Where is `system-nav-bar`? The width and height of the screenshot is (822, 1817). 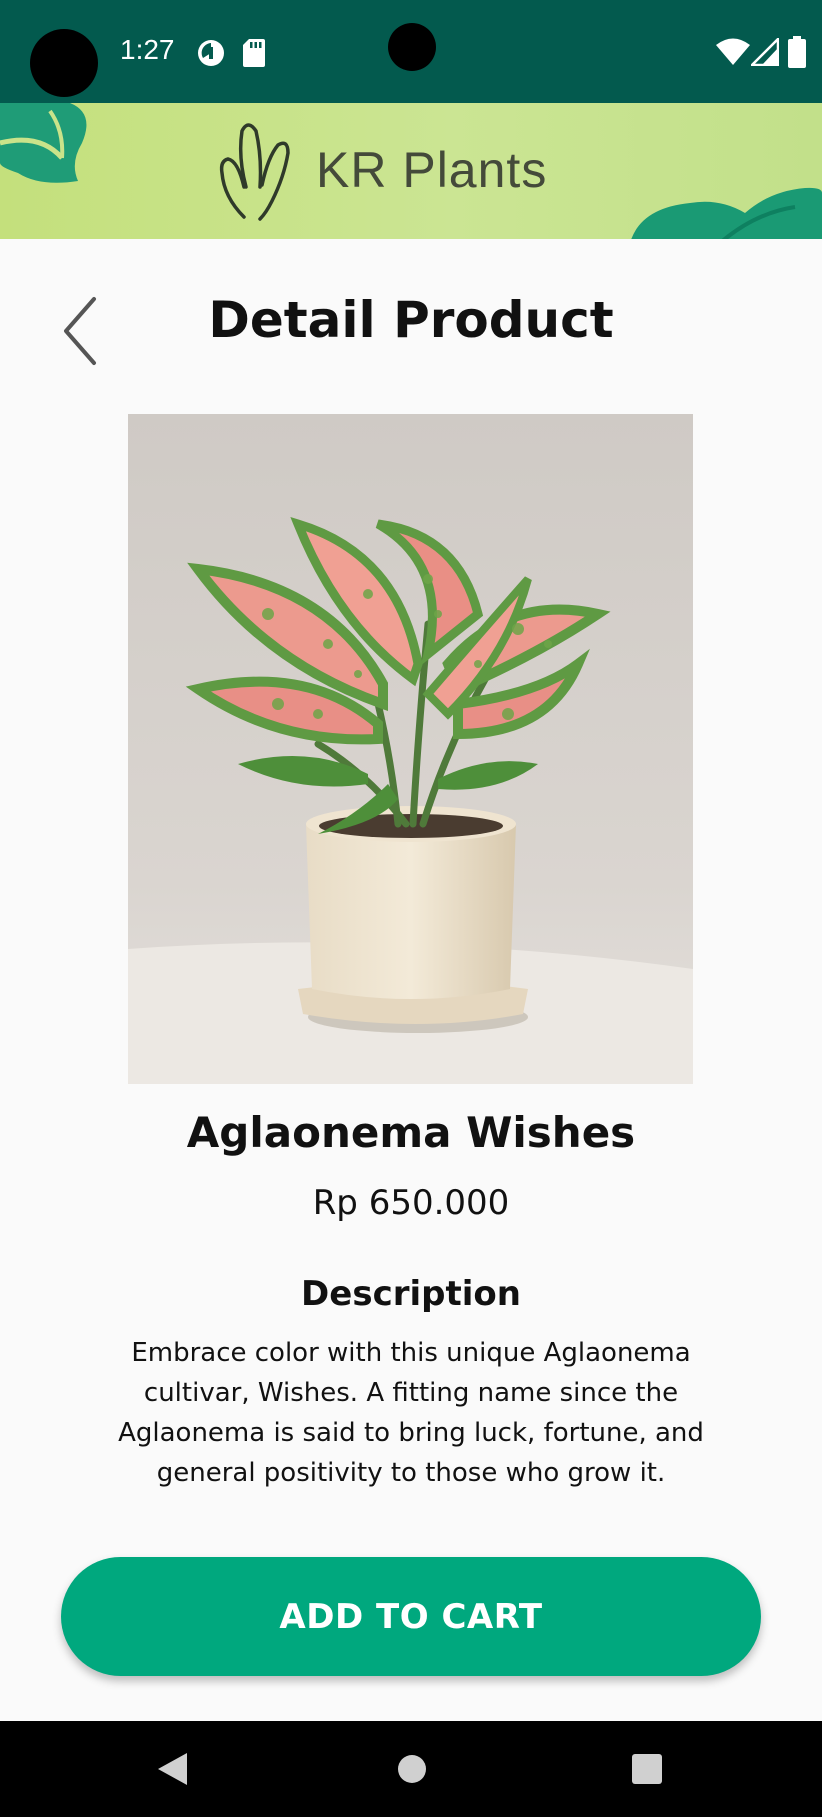 system-nav-bar is located at coordinates (411, 1769).